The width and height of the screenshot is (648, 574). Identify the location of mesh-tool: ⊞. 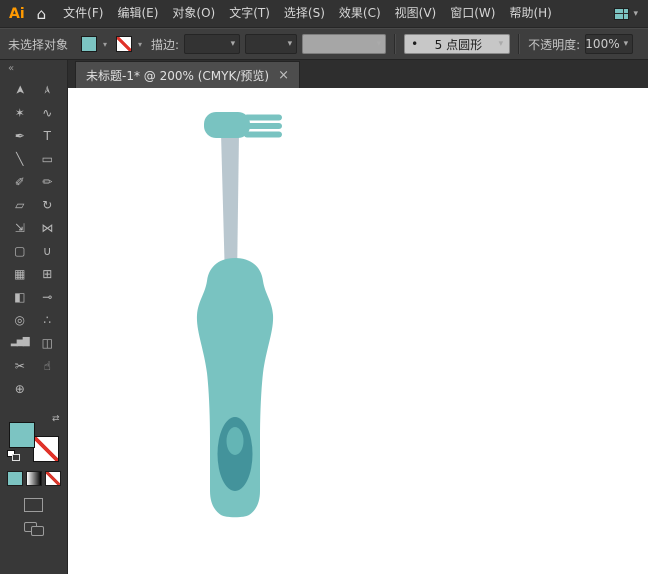
(48, 273).